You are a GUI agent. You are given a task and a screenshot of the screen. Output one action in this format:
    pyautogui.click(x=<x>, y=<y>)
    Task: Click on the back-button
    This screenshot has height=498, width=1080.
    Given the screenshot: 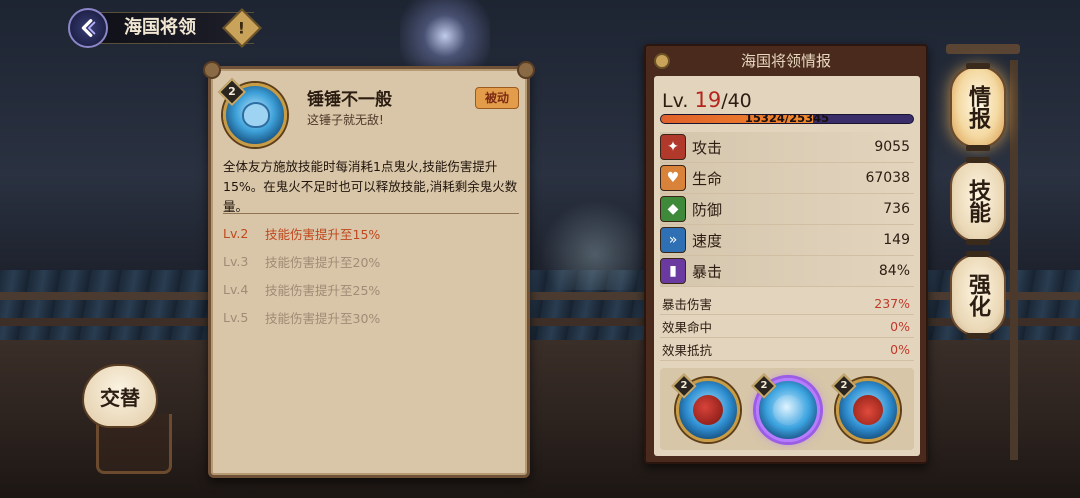 What is the action you would take?
    pyautogui.click(x=88, y=28)
    